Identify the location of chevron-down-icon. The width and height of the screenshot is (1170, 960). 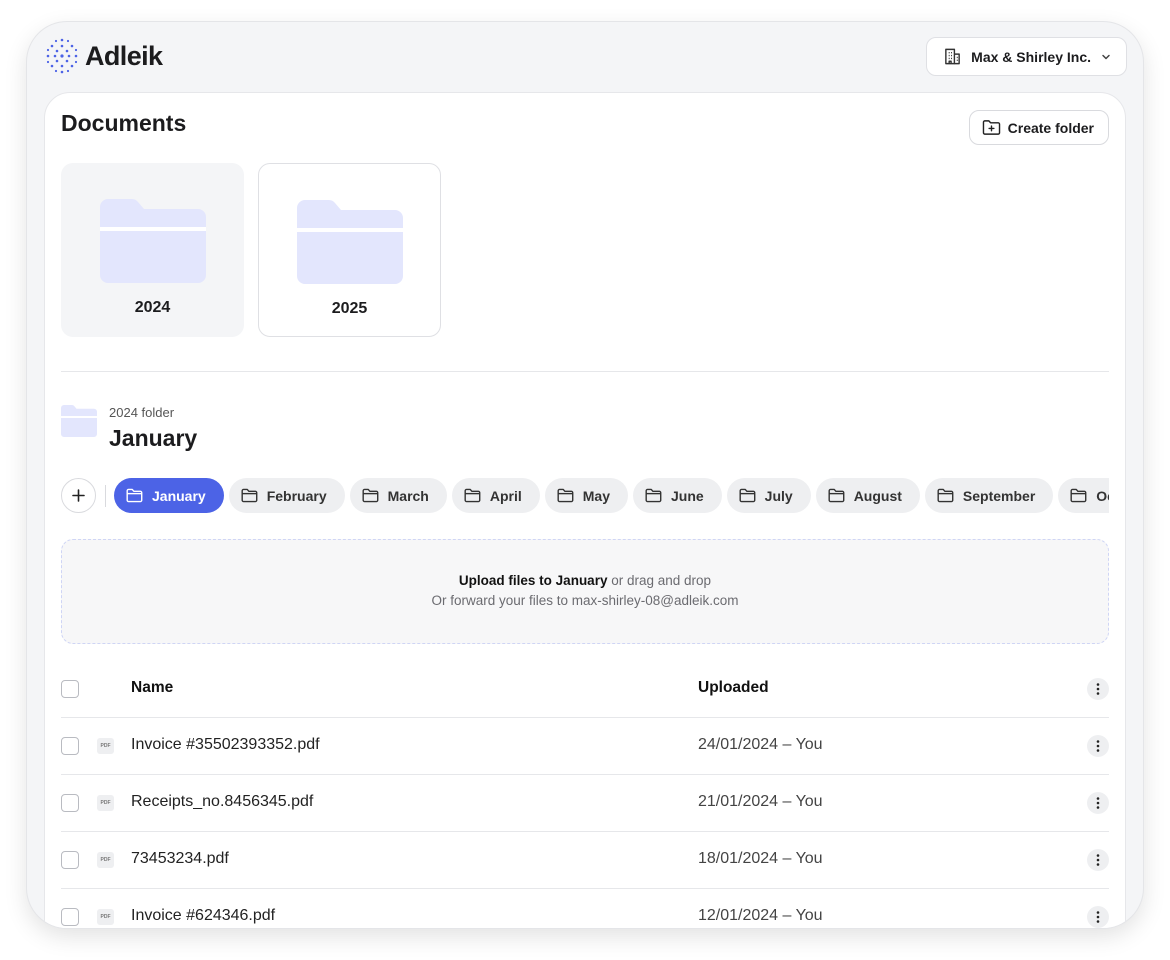
(1106, 56).